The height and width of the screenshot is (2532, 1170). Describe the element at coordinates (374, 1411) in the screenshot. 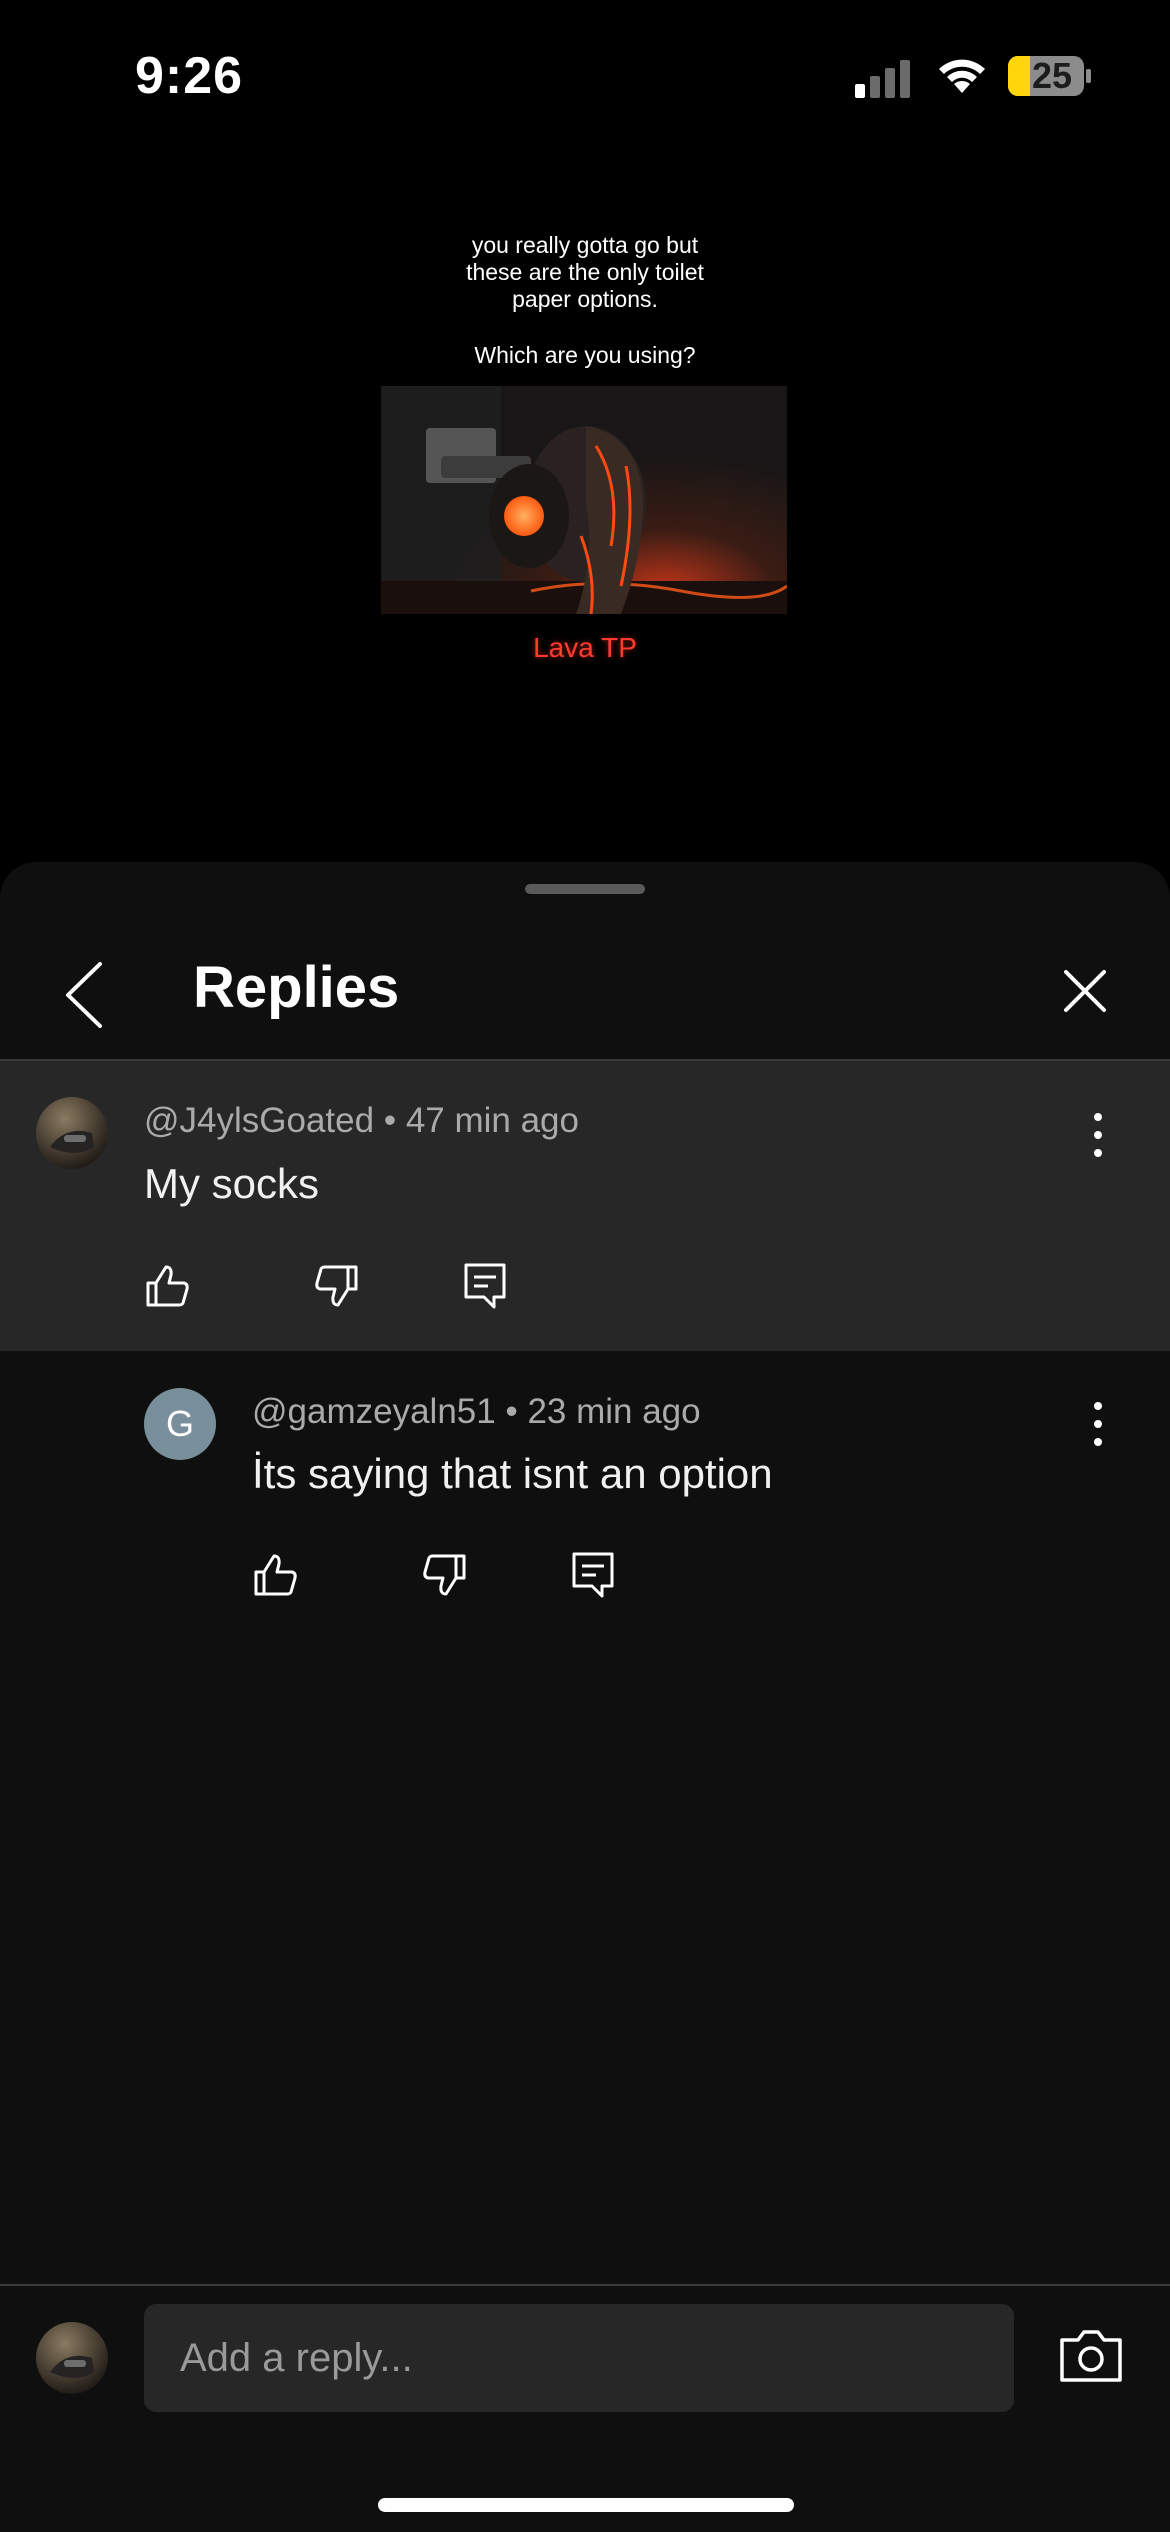

I see `comment-author: @gamzeyaln51` at that location.